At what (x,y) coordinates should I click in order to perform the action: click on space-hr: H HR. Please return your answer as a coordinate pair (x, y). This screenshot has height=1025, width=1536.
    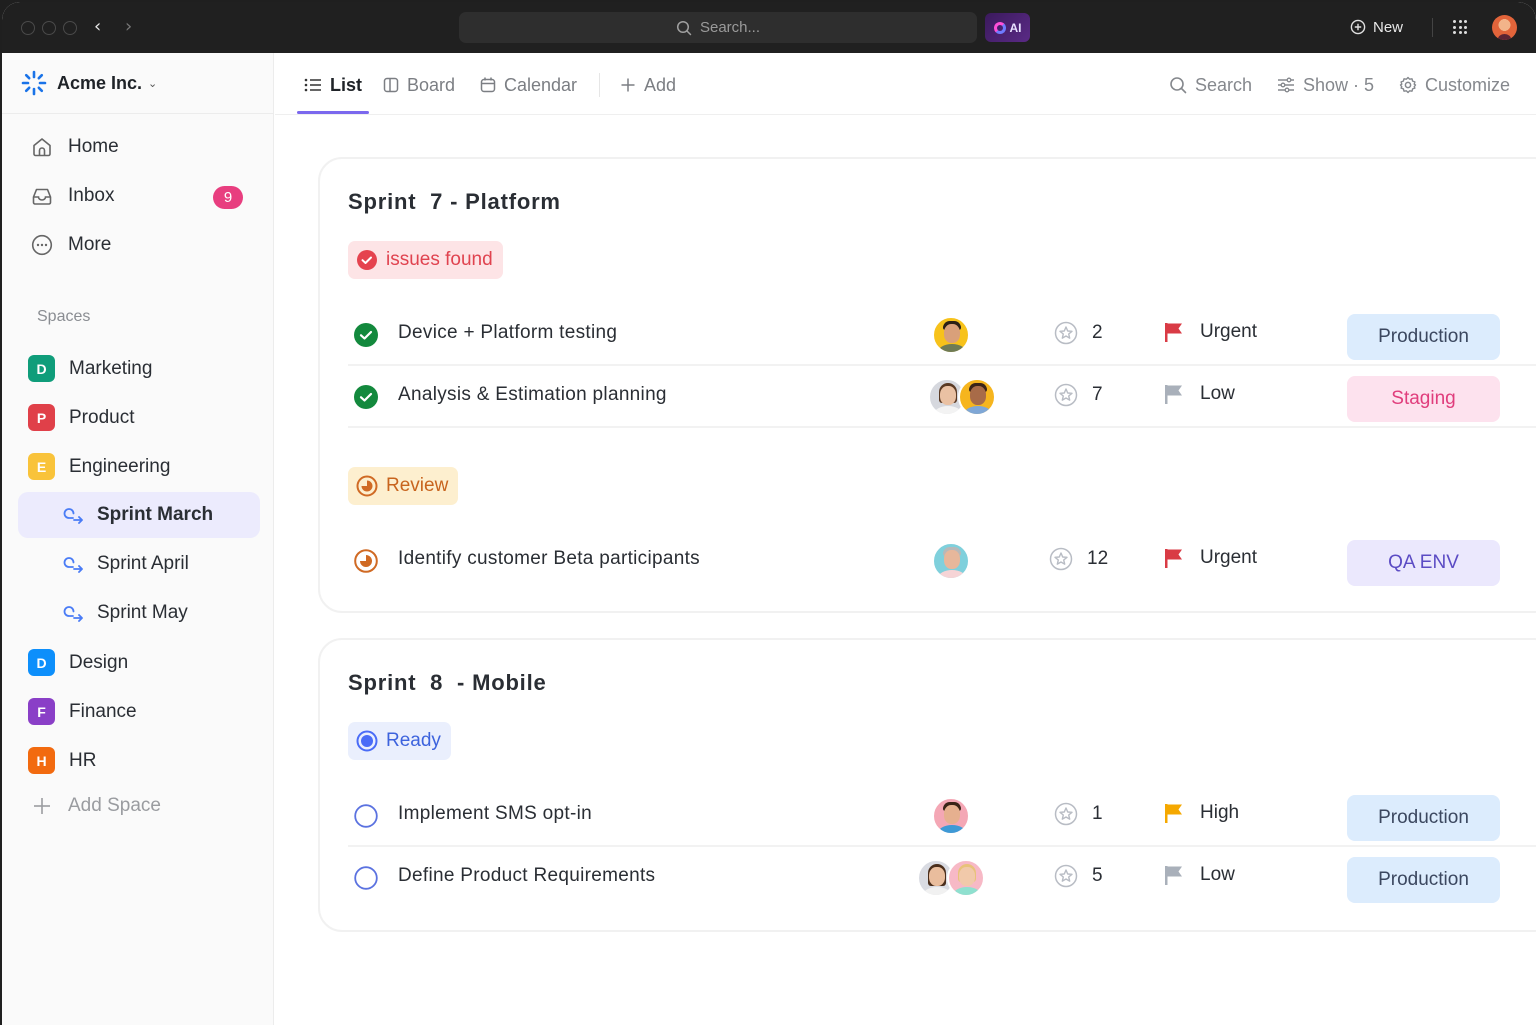
    Looking at the image, I should click on (62, 760).